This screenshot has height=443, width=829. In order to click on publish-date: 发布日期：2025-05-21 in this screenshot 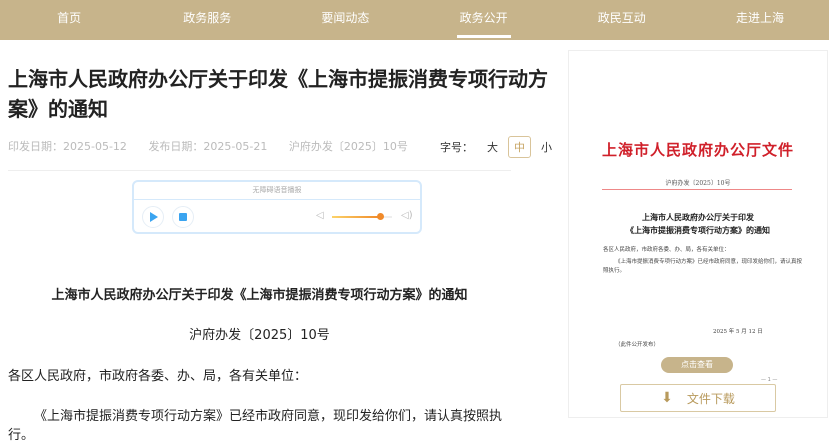, I will do `click(208, 146)`.